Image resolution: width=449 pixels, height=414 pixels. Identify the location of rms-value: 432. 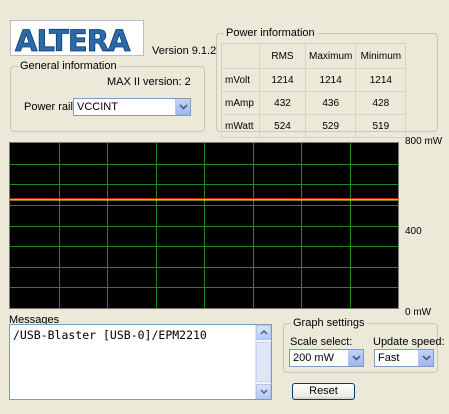
(282, 103).